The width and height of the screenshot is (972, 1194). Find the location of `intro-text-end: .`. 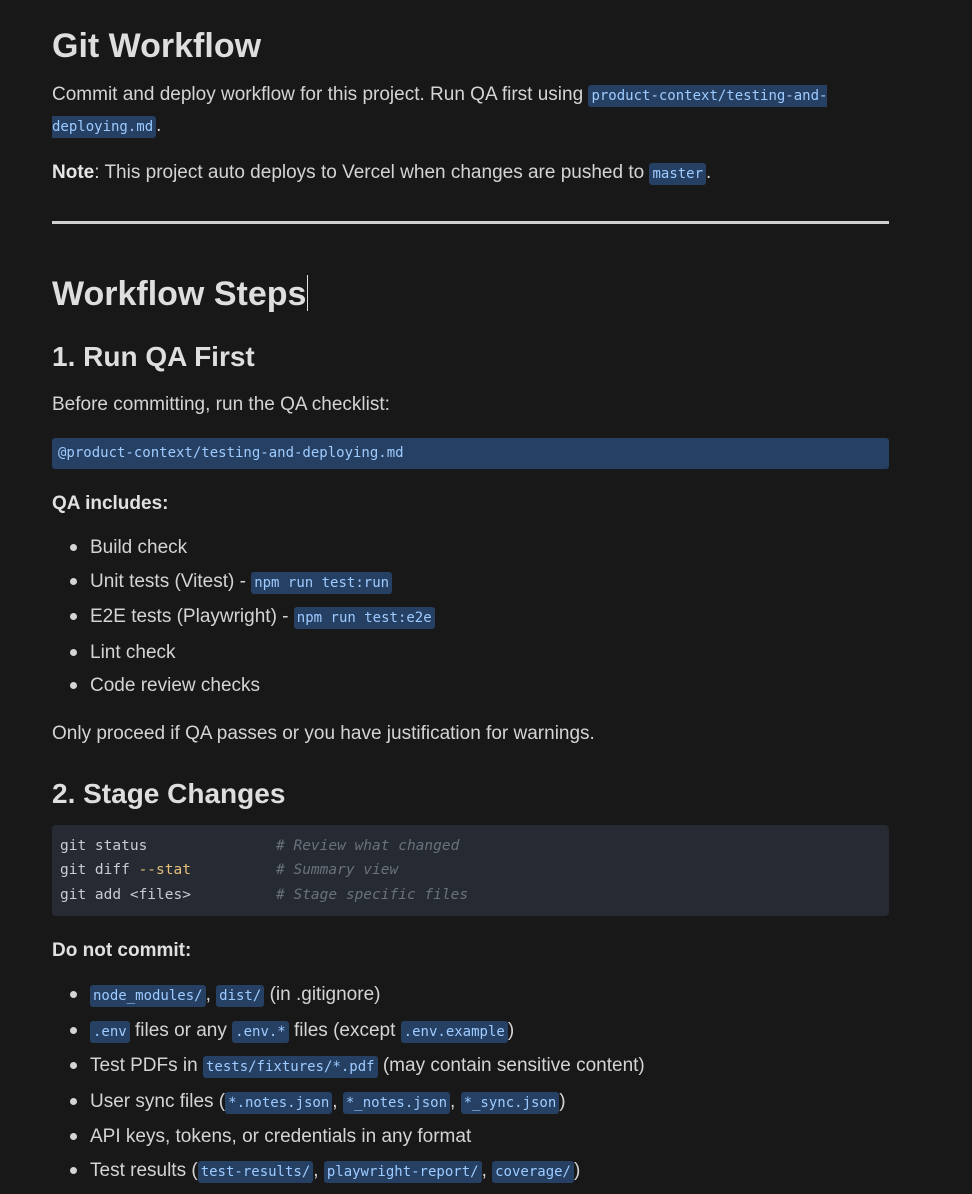

intro-text-end: . is located at coordinates (159, 125).